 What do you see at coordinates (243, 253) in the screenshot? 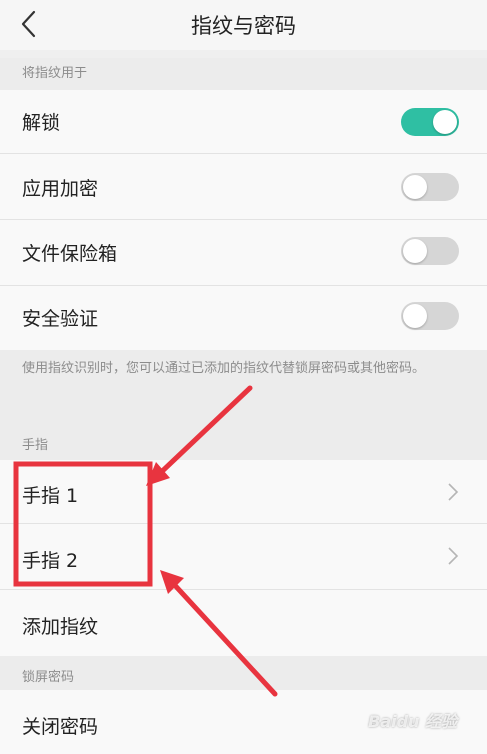
I see `setting-row-file-safe: 文件保险箱` at bounding box center [243, 253].